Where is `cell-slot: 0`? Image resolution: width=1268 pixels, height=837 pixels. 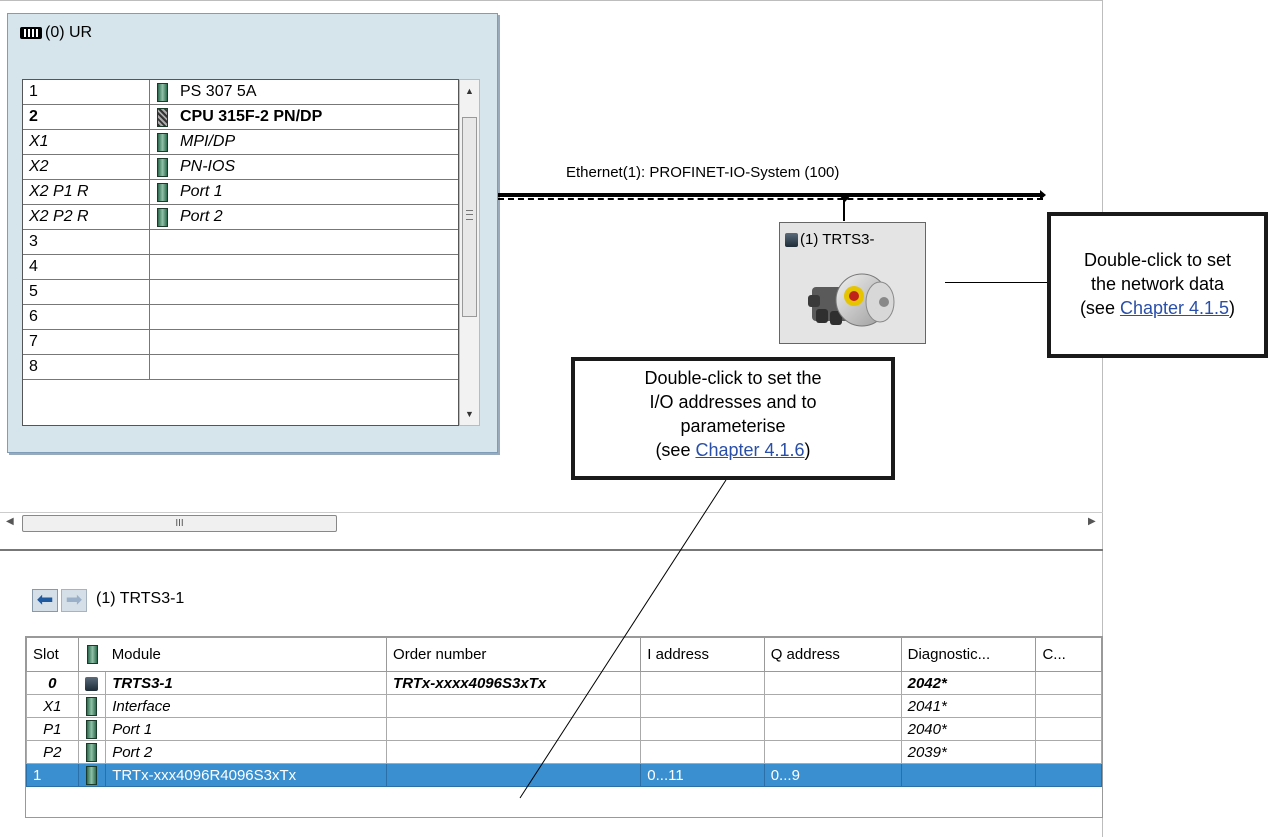 cell-slot: 0 is located at coordinates (52, 683).